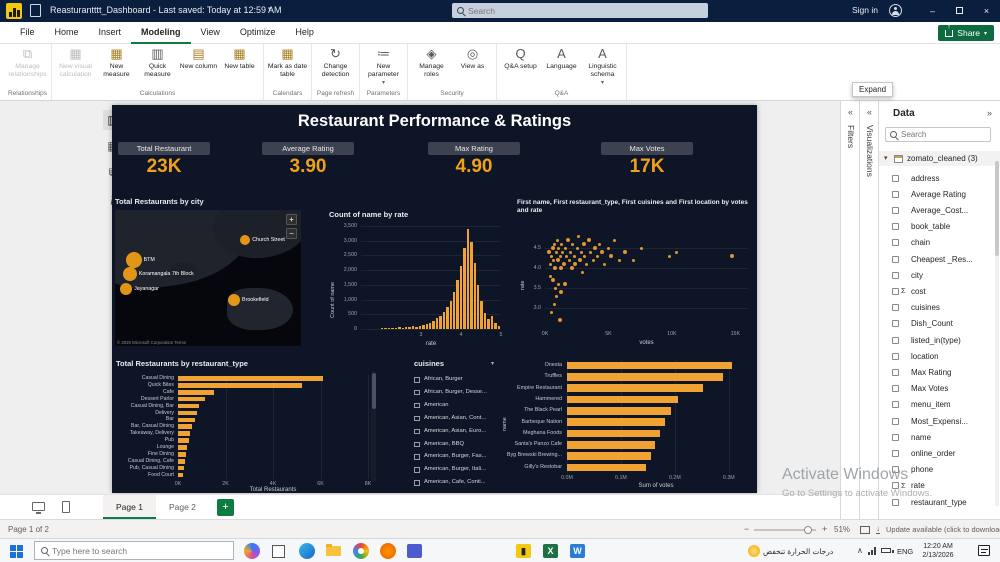  I want to click on weather-text: درجات الحرارة تنخفض, so click(808, 551).